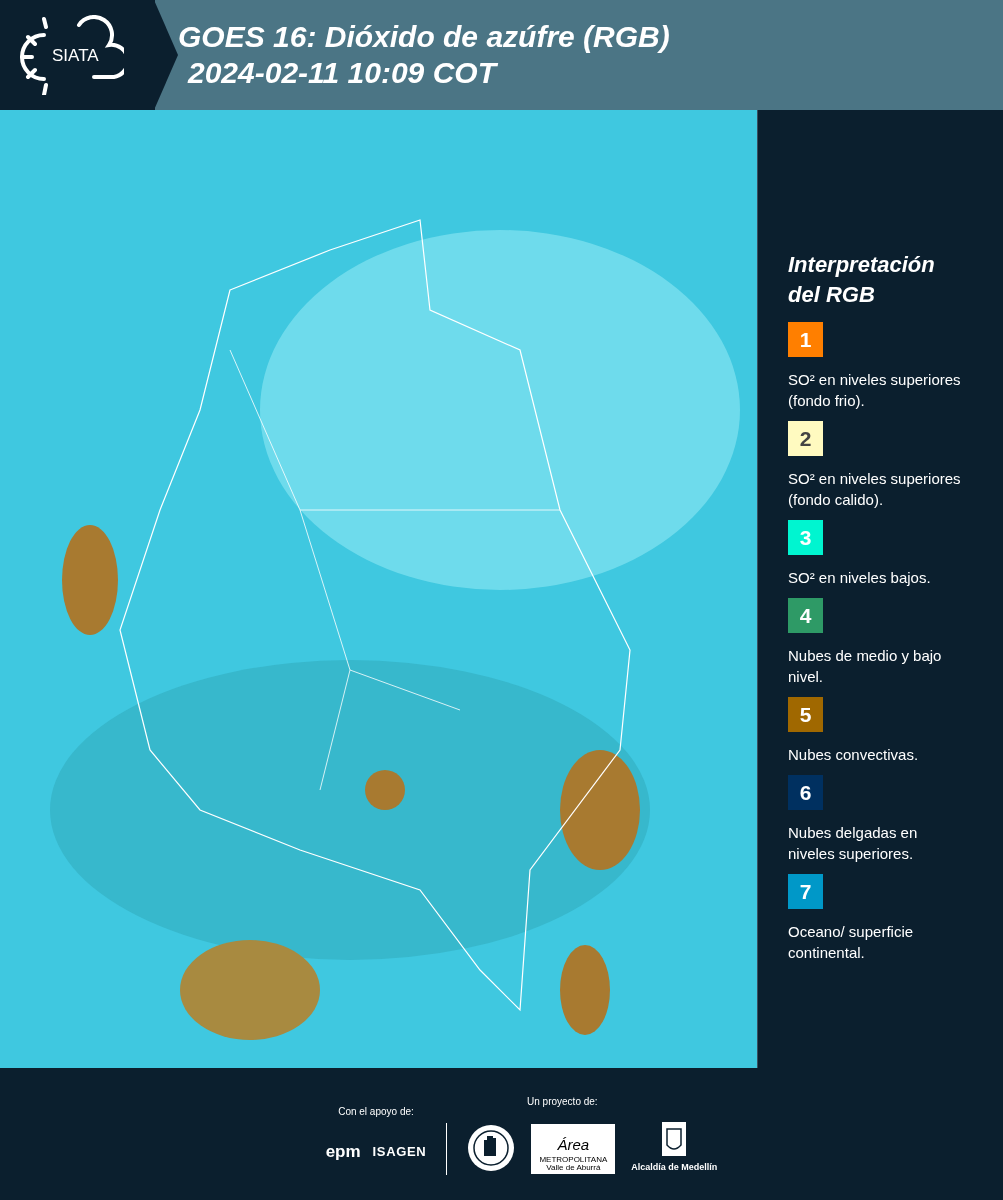 Image resolution: width=1003 pixels, height=1200 pixels. I want to click on project-label: Un proyecto de:, so click(562, 1101).